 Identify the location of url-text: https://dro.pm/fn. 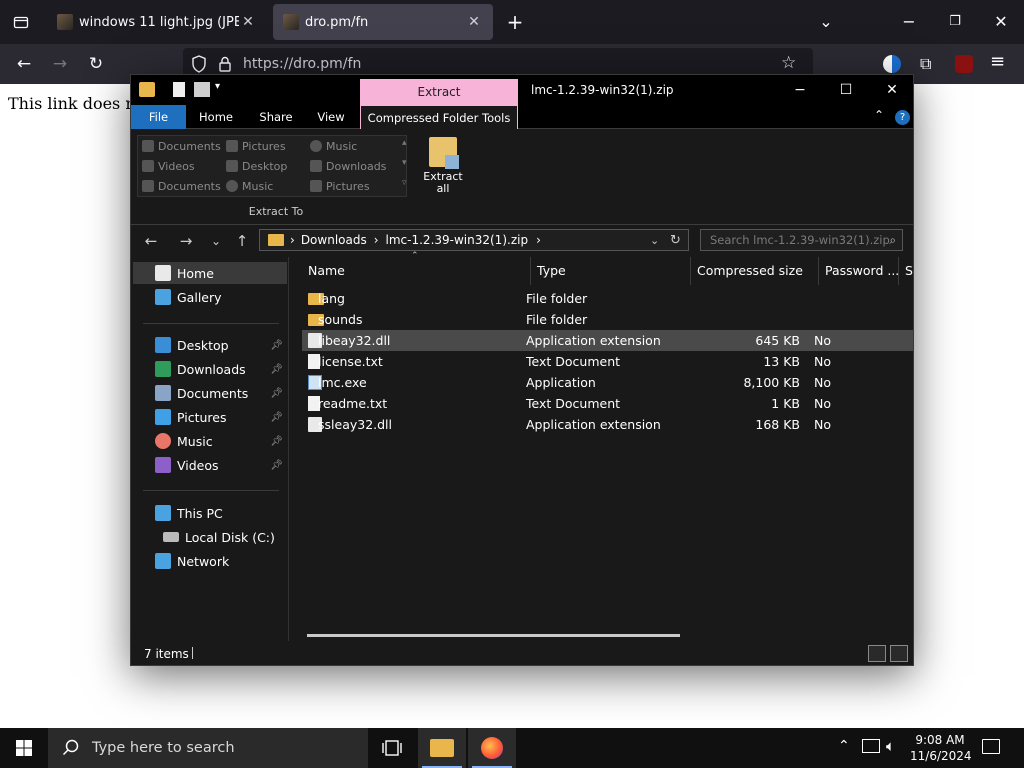
(302, 64).